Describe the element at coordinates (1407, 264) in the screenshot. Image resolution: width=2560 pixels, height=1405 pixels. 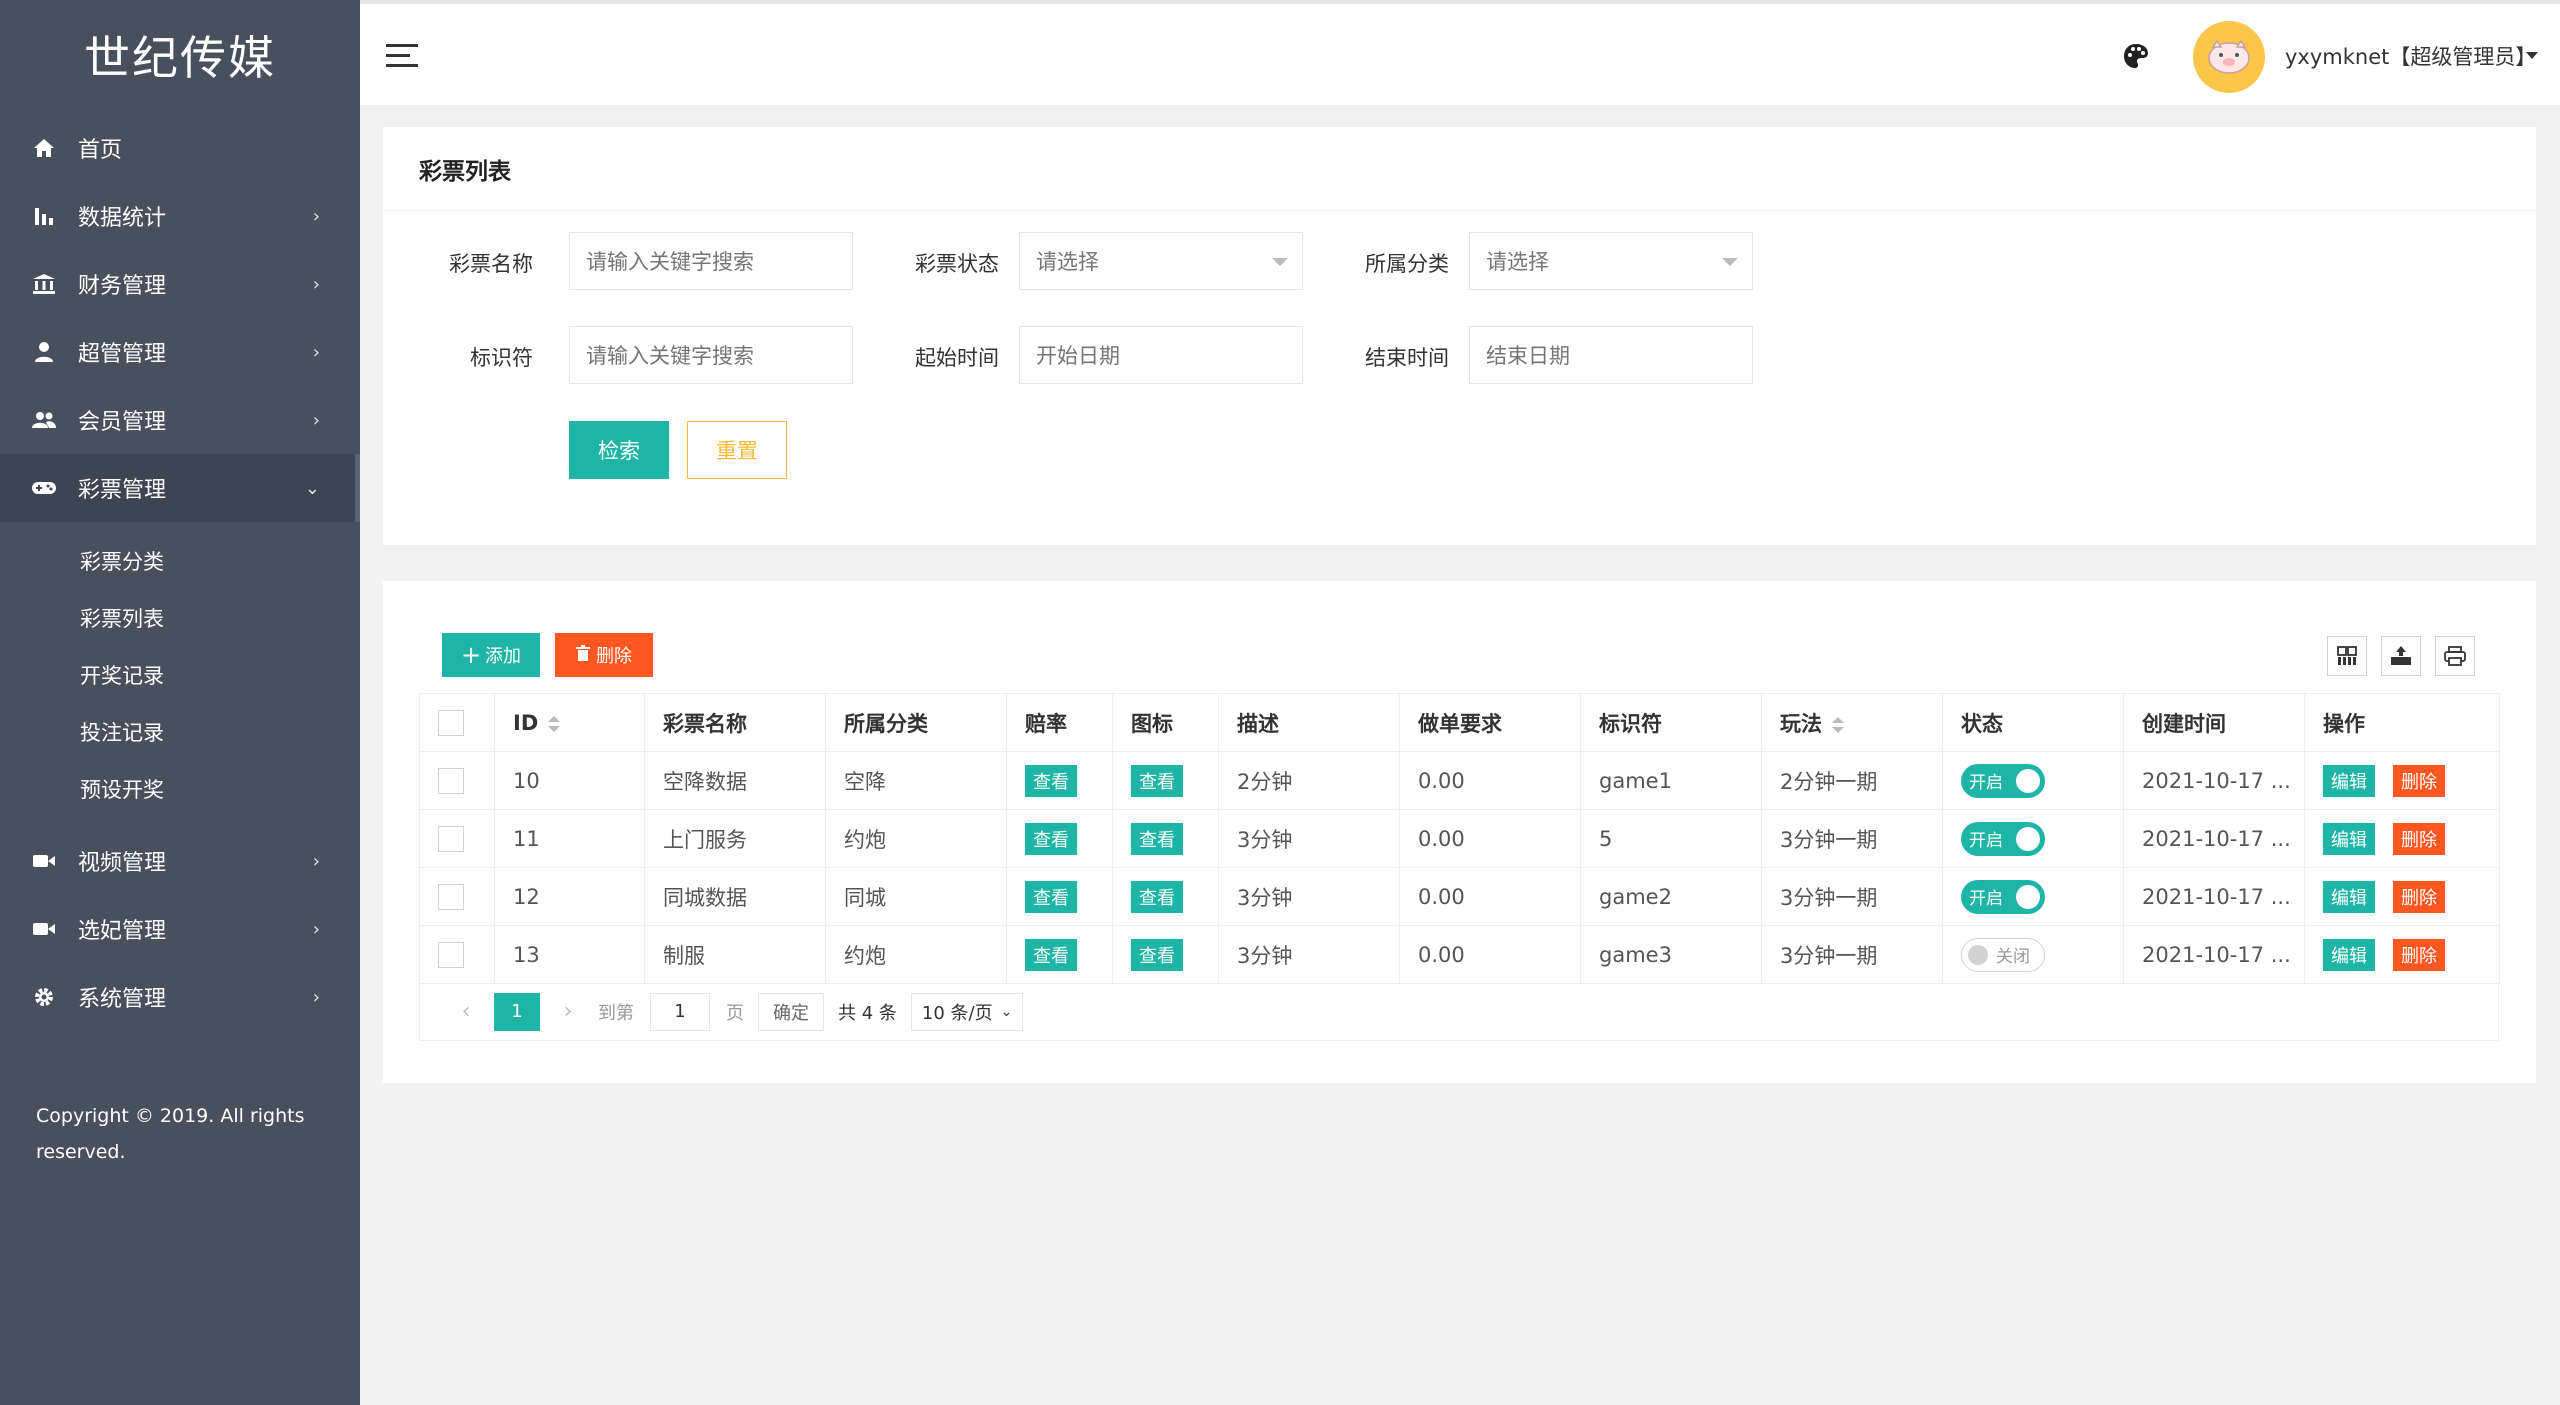
I see `category-label: 所属分类` at that location.